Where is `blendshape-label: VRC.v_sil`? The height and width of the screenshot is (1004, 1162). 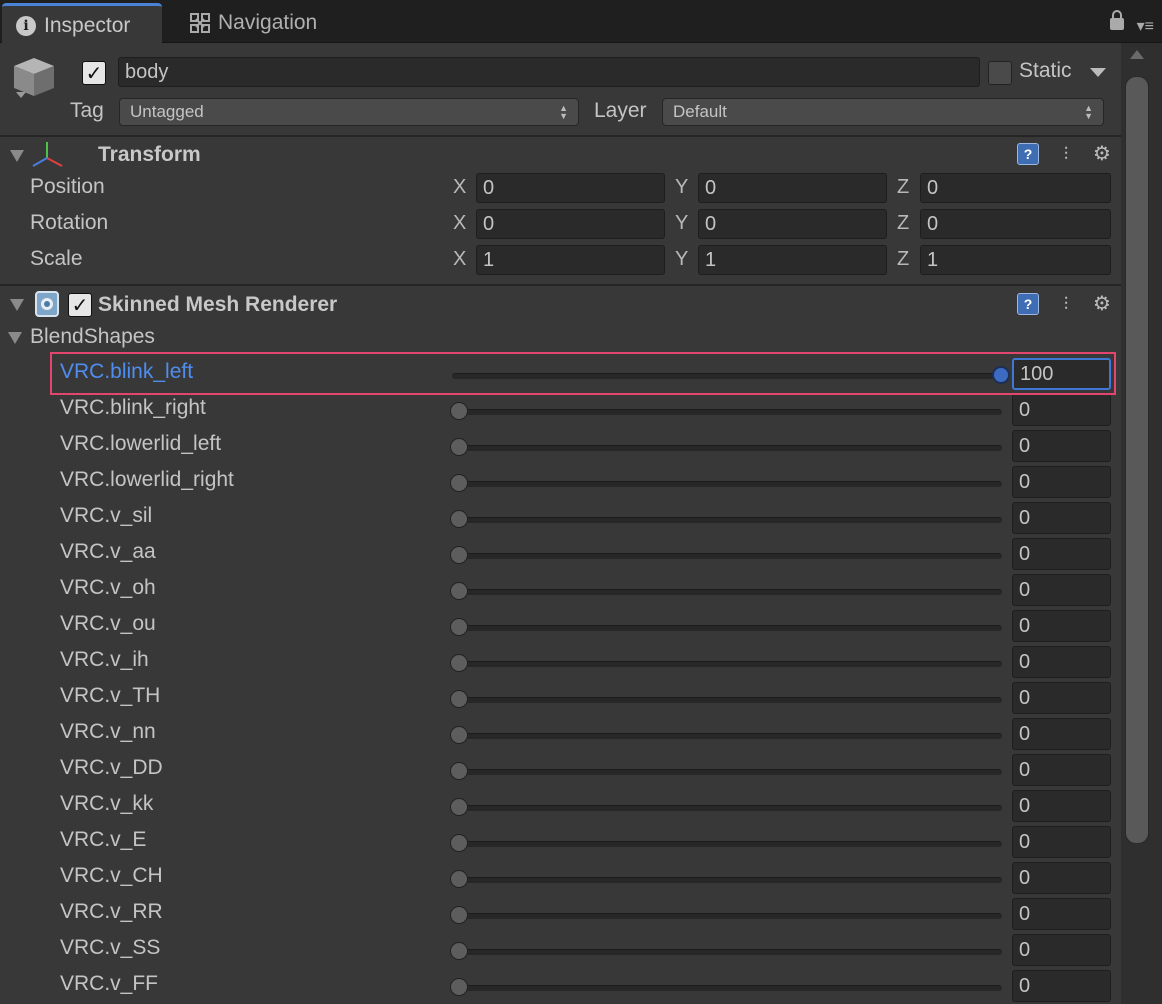
blendshape-label: VRC.v_sil is located at coordinates (106, 515).